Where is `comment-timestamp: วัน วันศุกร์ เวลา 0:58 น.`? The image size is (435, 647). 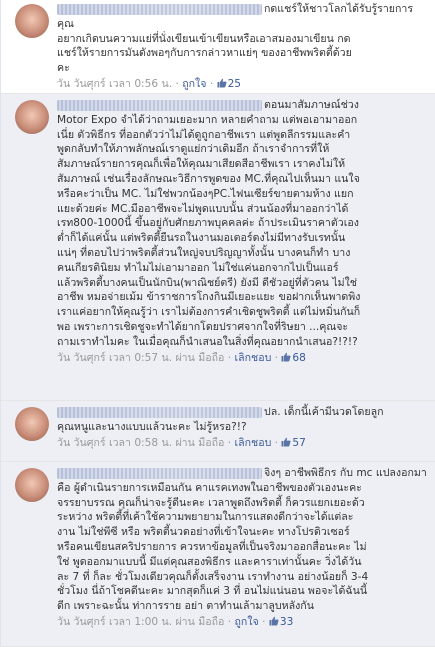 comment-timestamp: วัน วันศุกร์ เวลา 0:58 น. is located at coordinates (114, 443).